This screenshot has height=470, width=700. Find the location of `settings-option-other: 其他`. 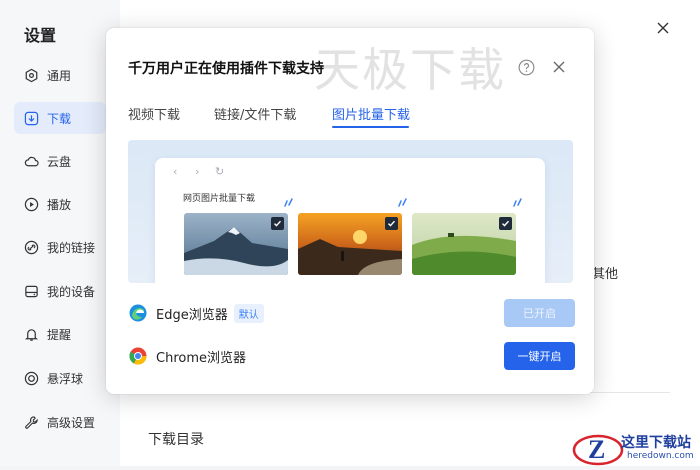

settings-option-other: 其他 is located at coordinates (605, 274).